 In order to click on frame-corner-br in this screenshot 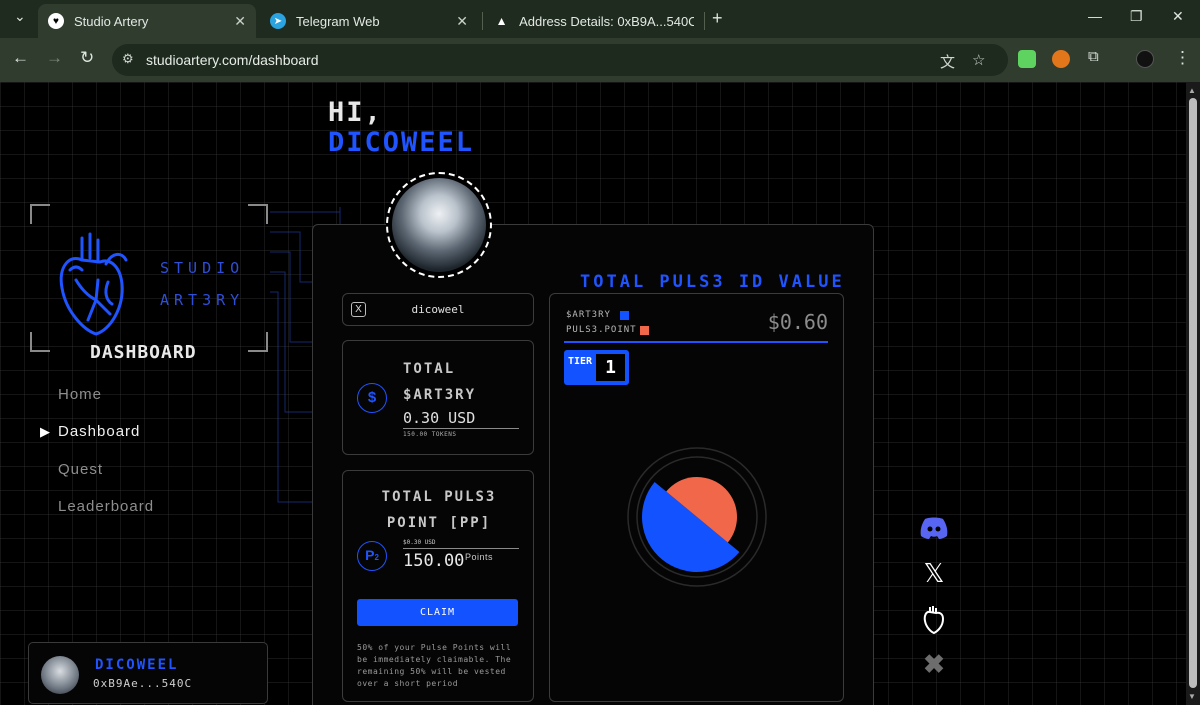, I will do `click(258, 342)`.